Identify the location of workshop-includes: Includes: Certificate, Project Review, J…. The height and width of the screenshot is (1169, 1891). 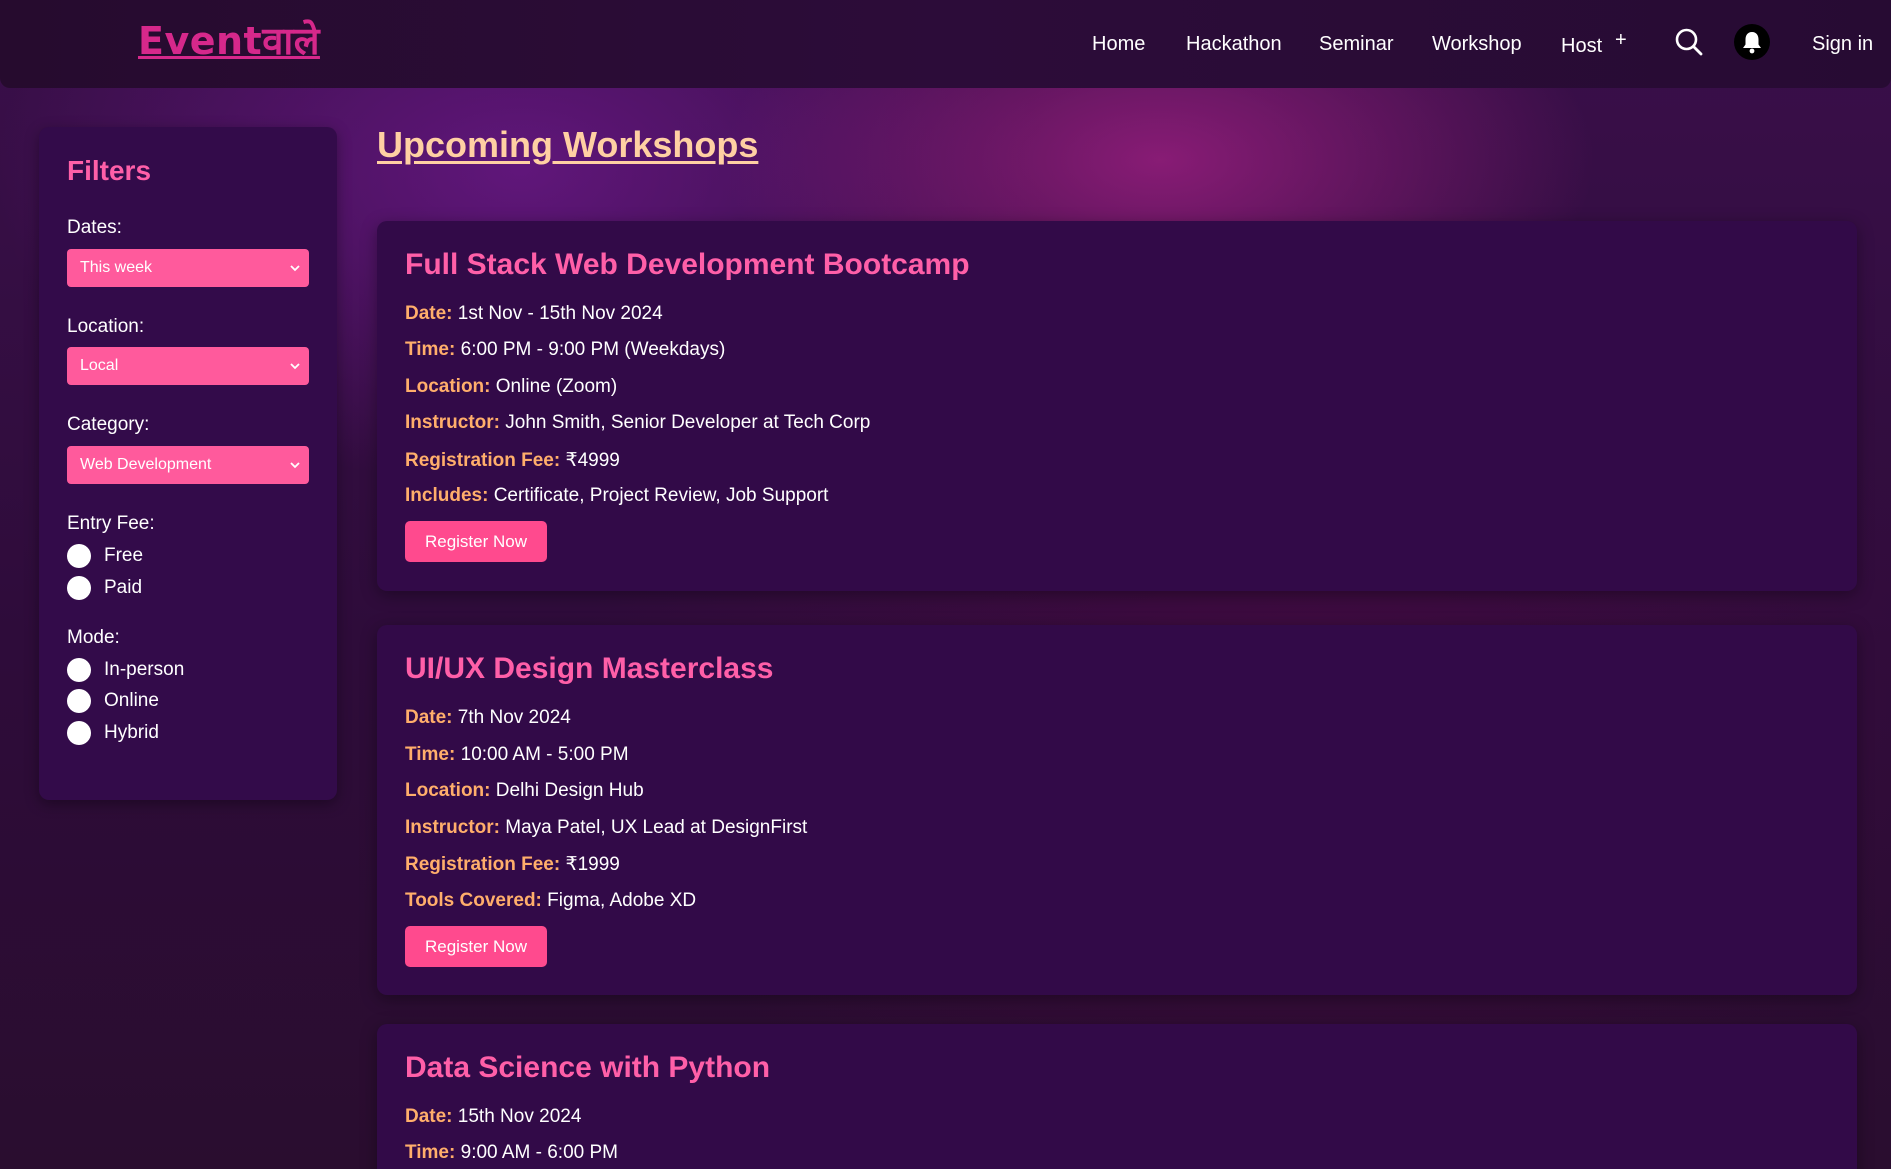
(616, 496).